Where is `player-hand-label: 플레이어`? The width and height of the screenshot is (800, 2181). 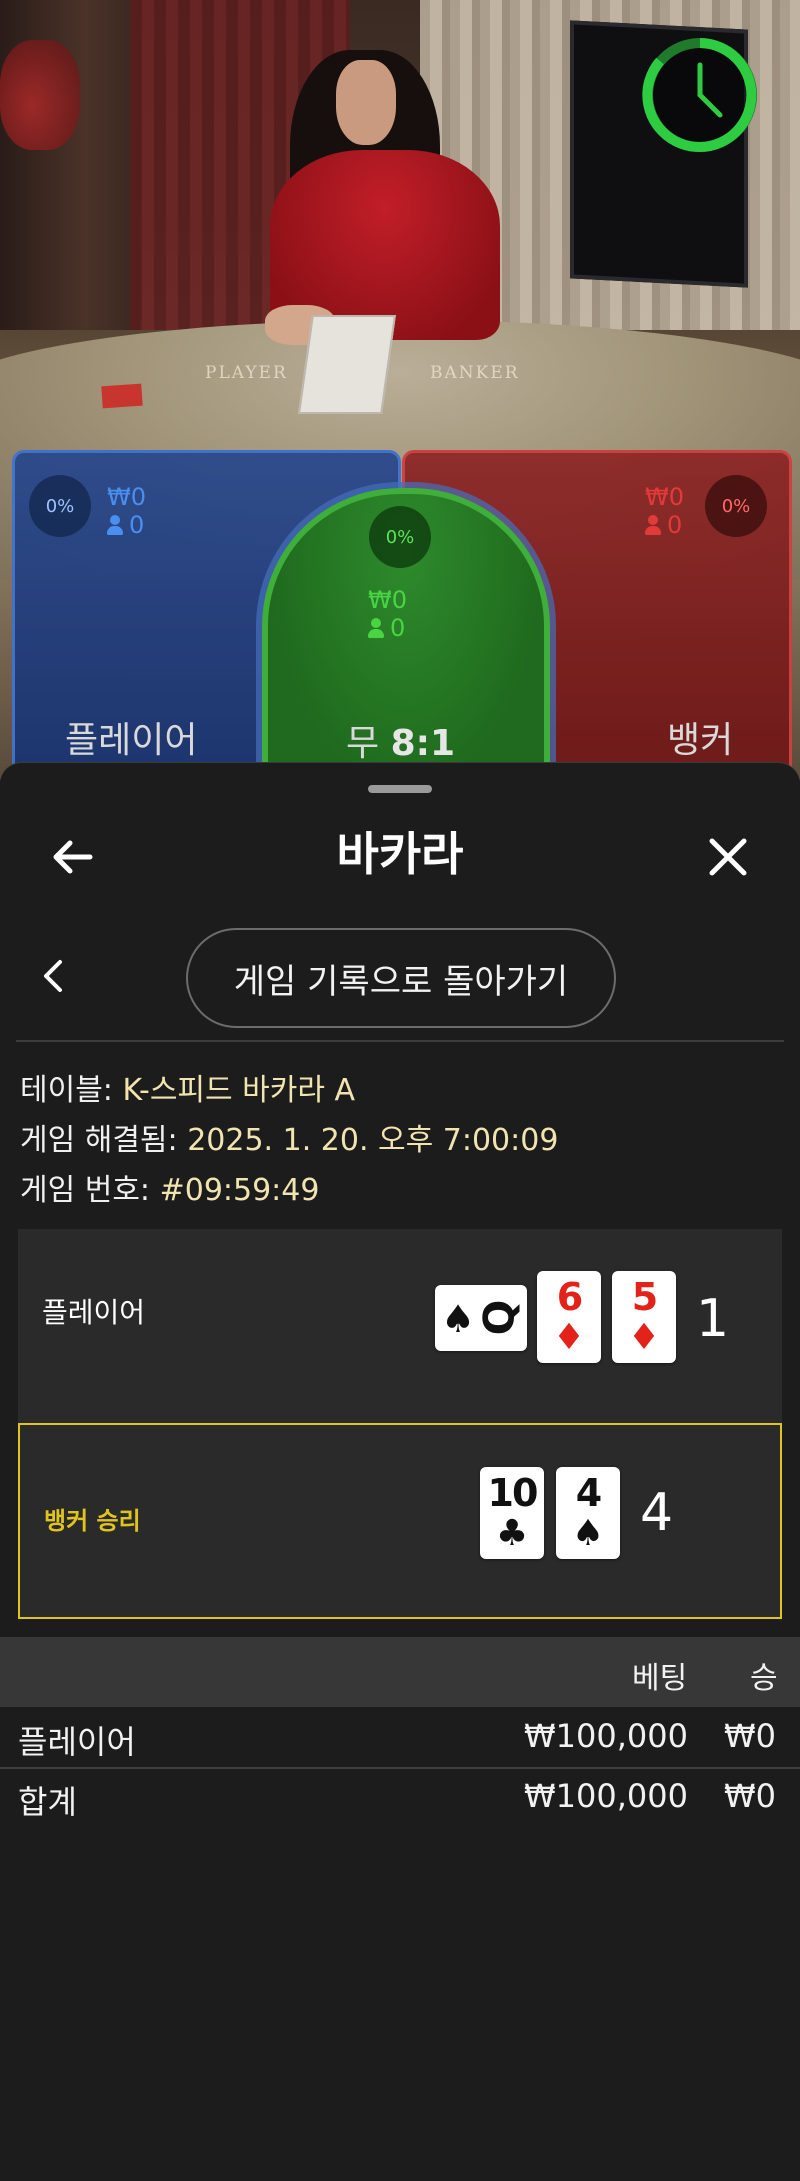
player-hand-label: 플레이어 is located at coordinates (94, 1312).